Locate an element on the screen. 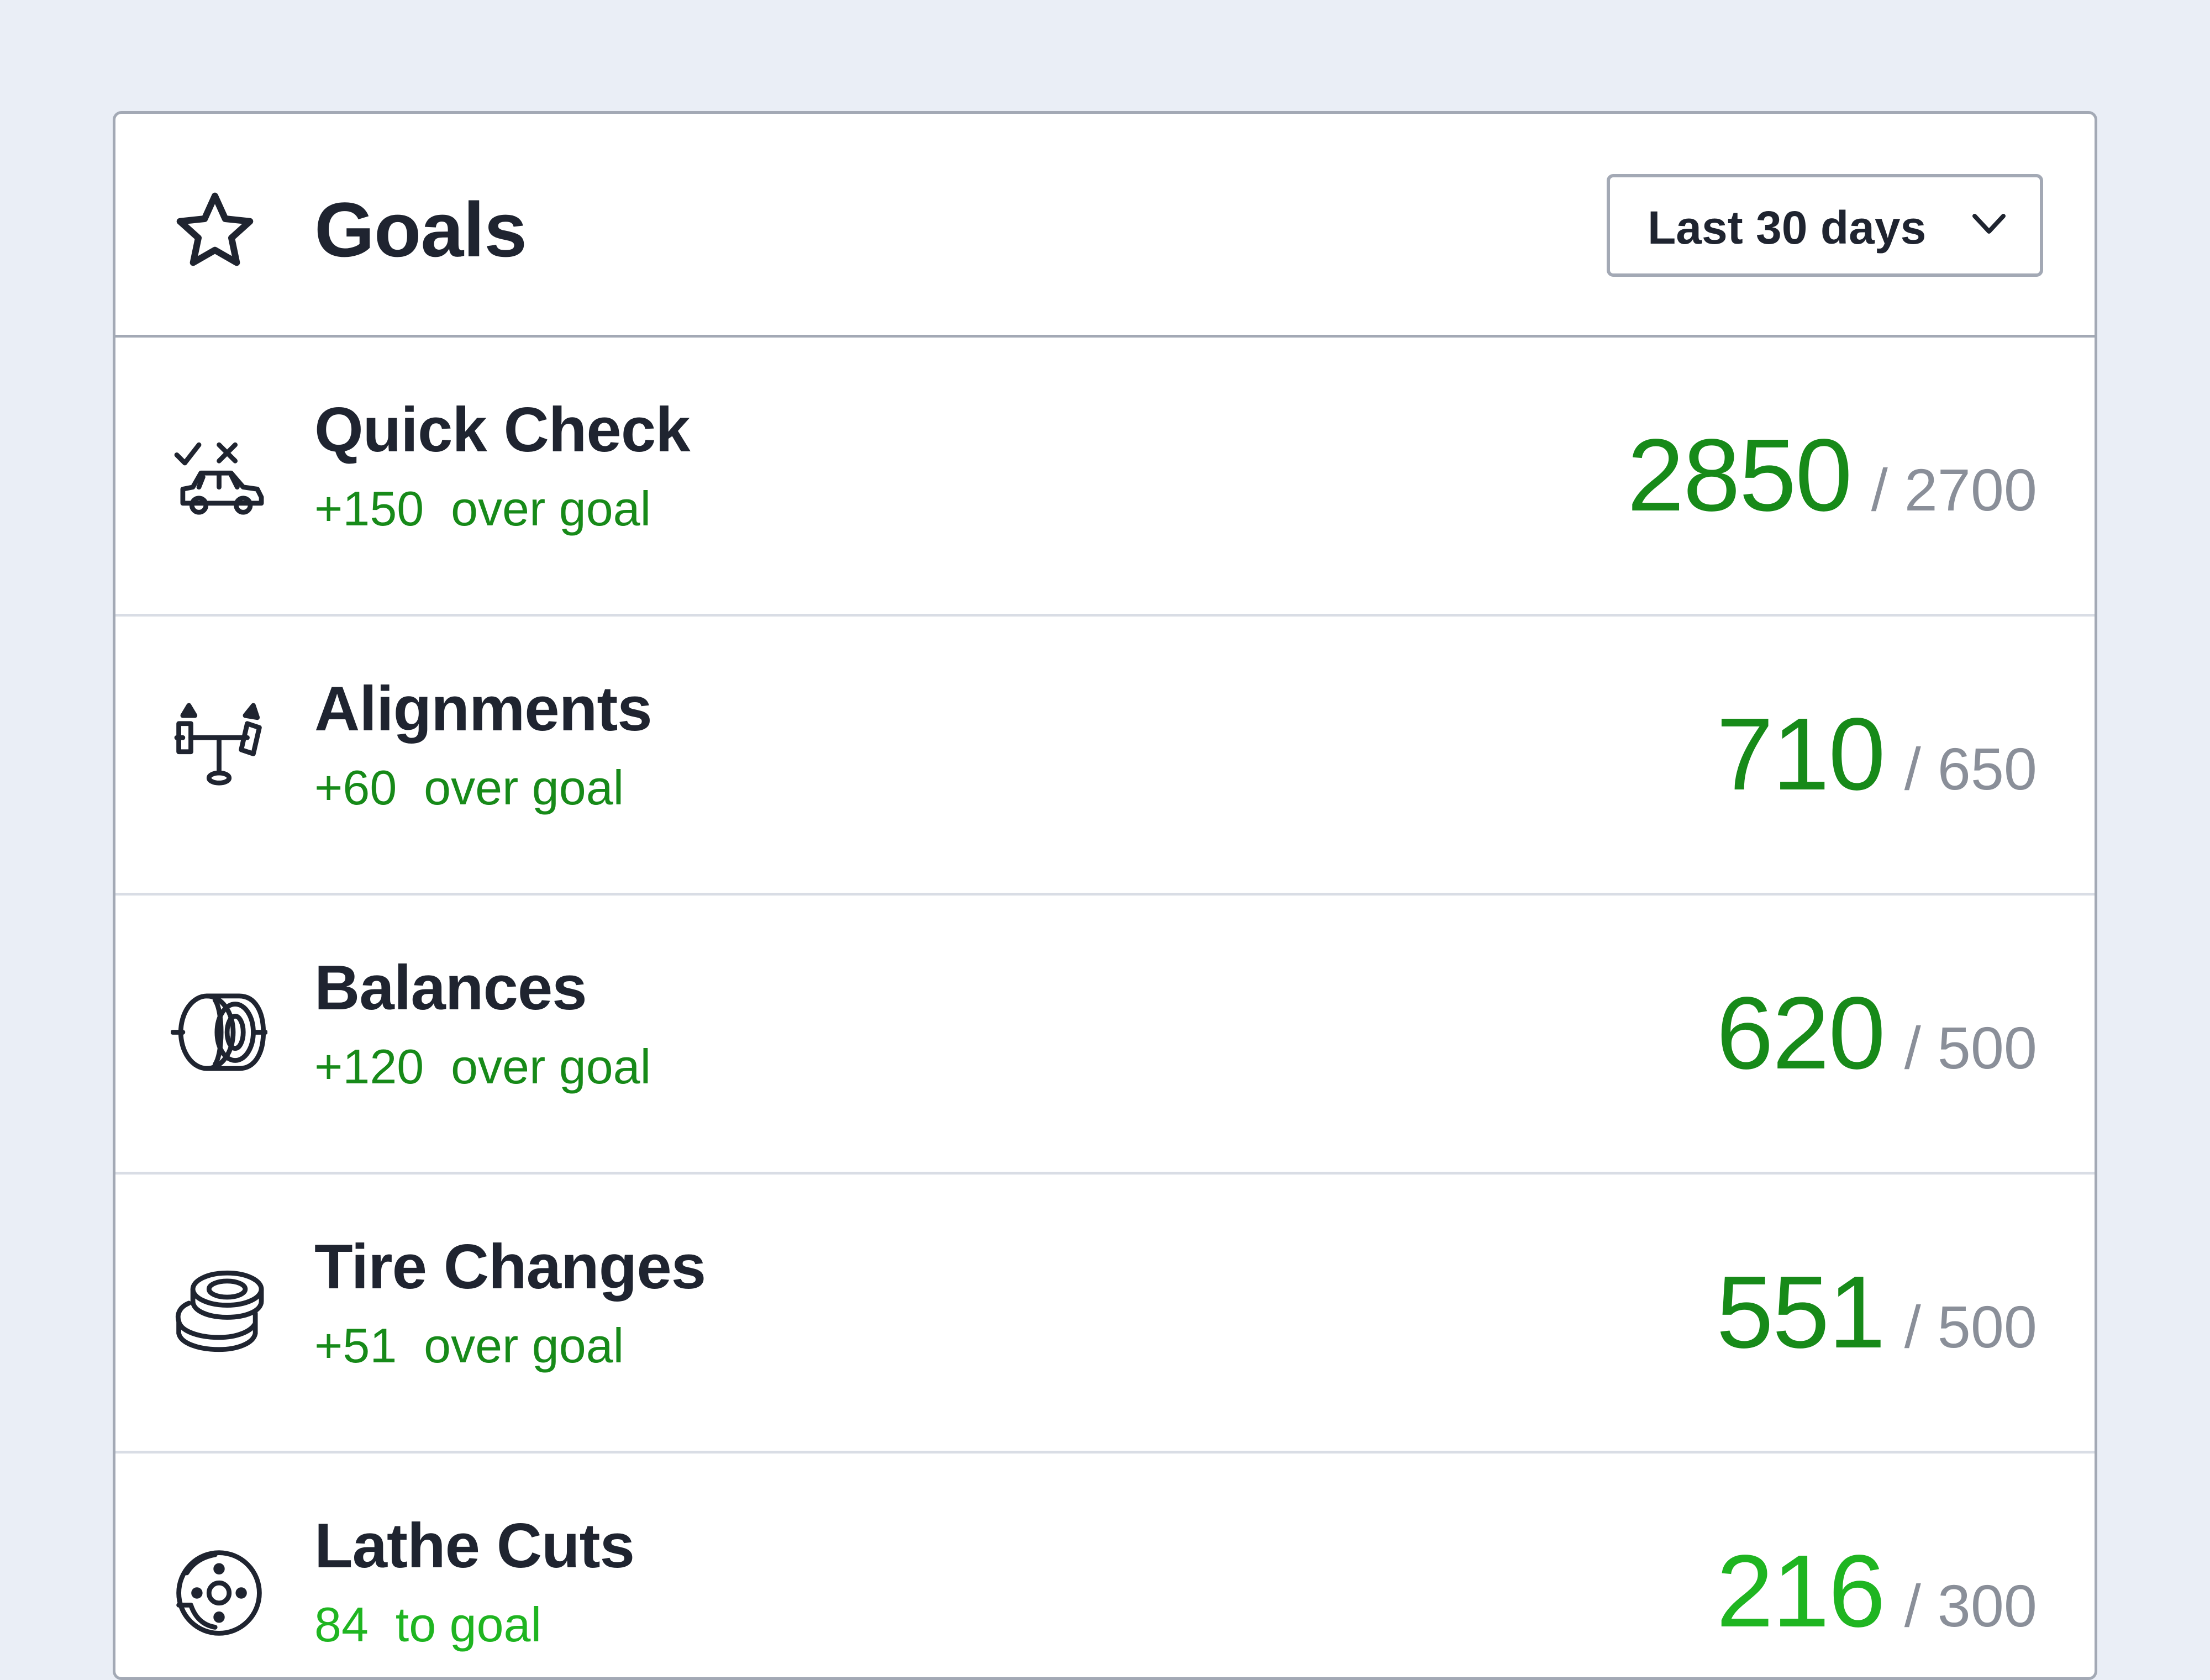 Image resolution: width=2210 pixels, height=1680 pixels. tire-stack-icon is located at coordinates (219, 1311).